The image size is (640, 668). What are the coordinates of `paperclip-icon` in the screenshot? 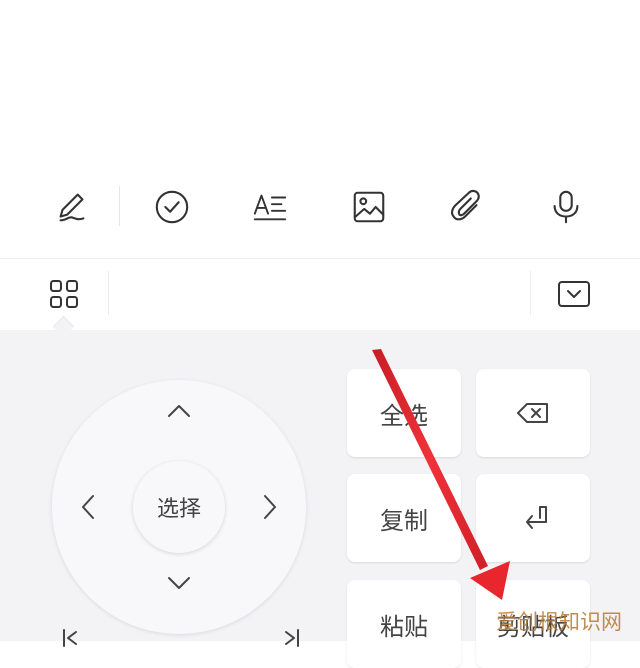 It's located at (465, 205).